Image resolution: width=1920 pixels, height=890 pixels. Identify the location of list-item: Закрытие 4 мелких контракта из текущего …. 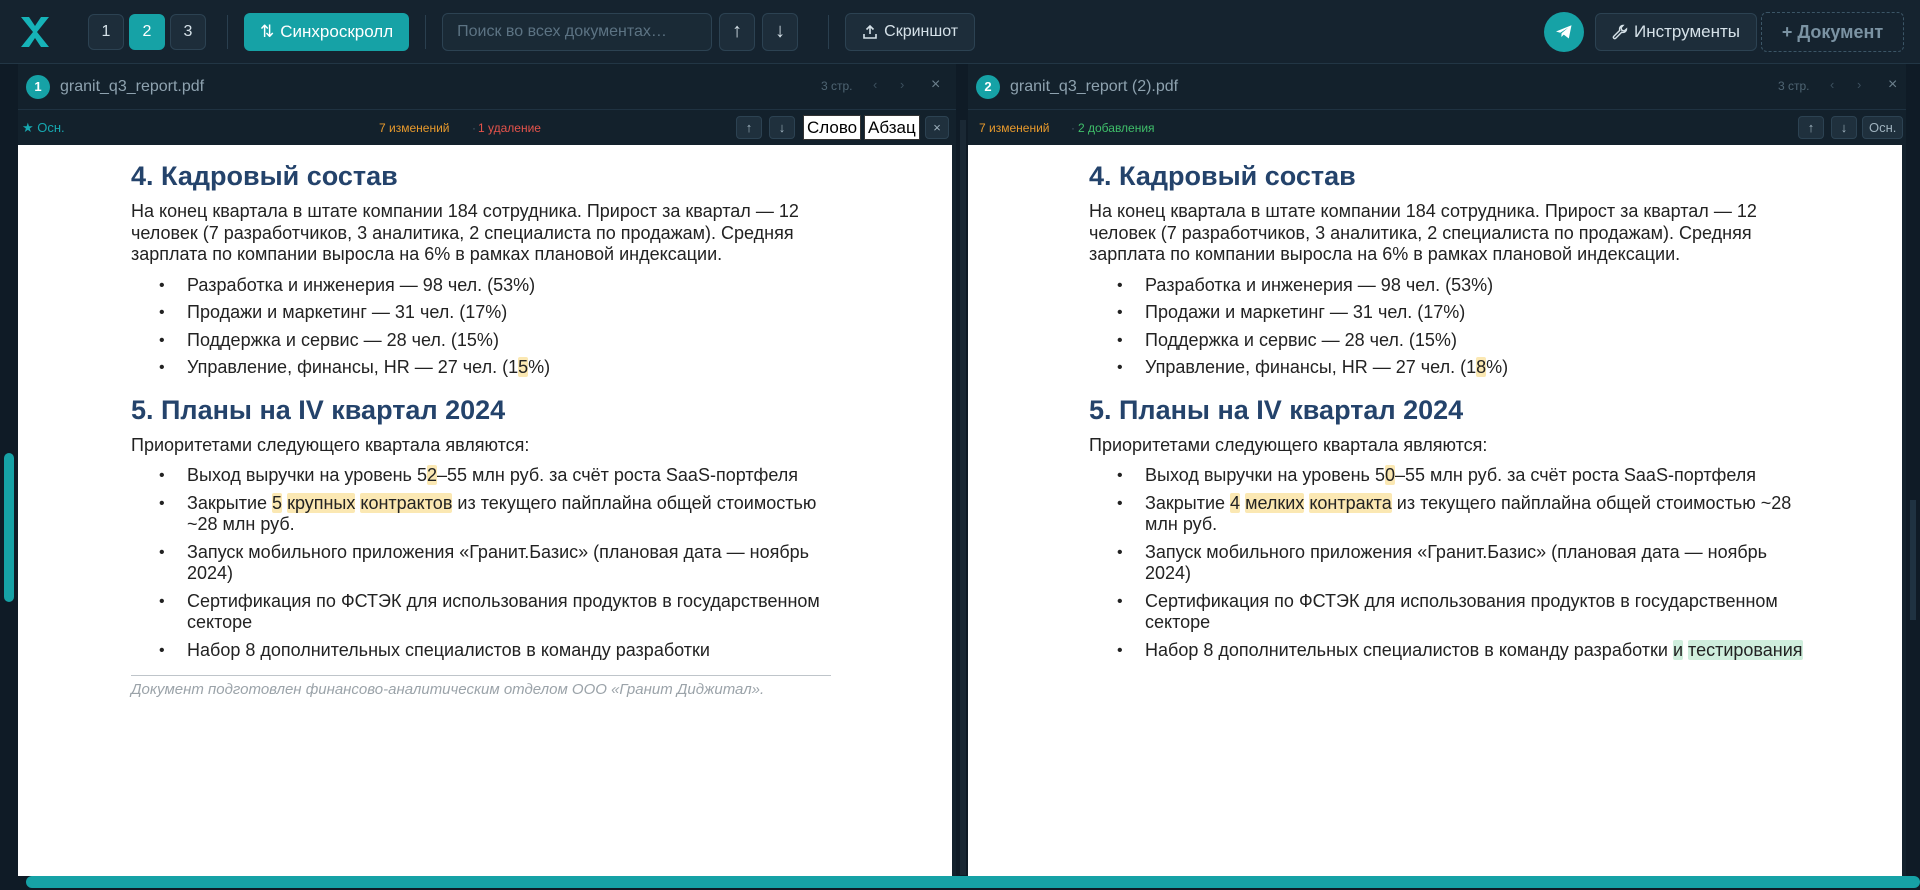
(1449, 514).